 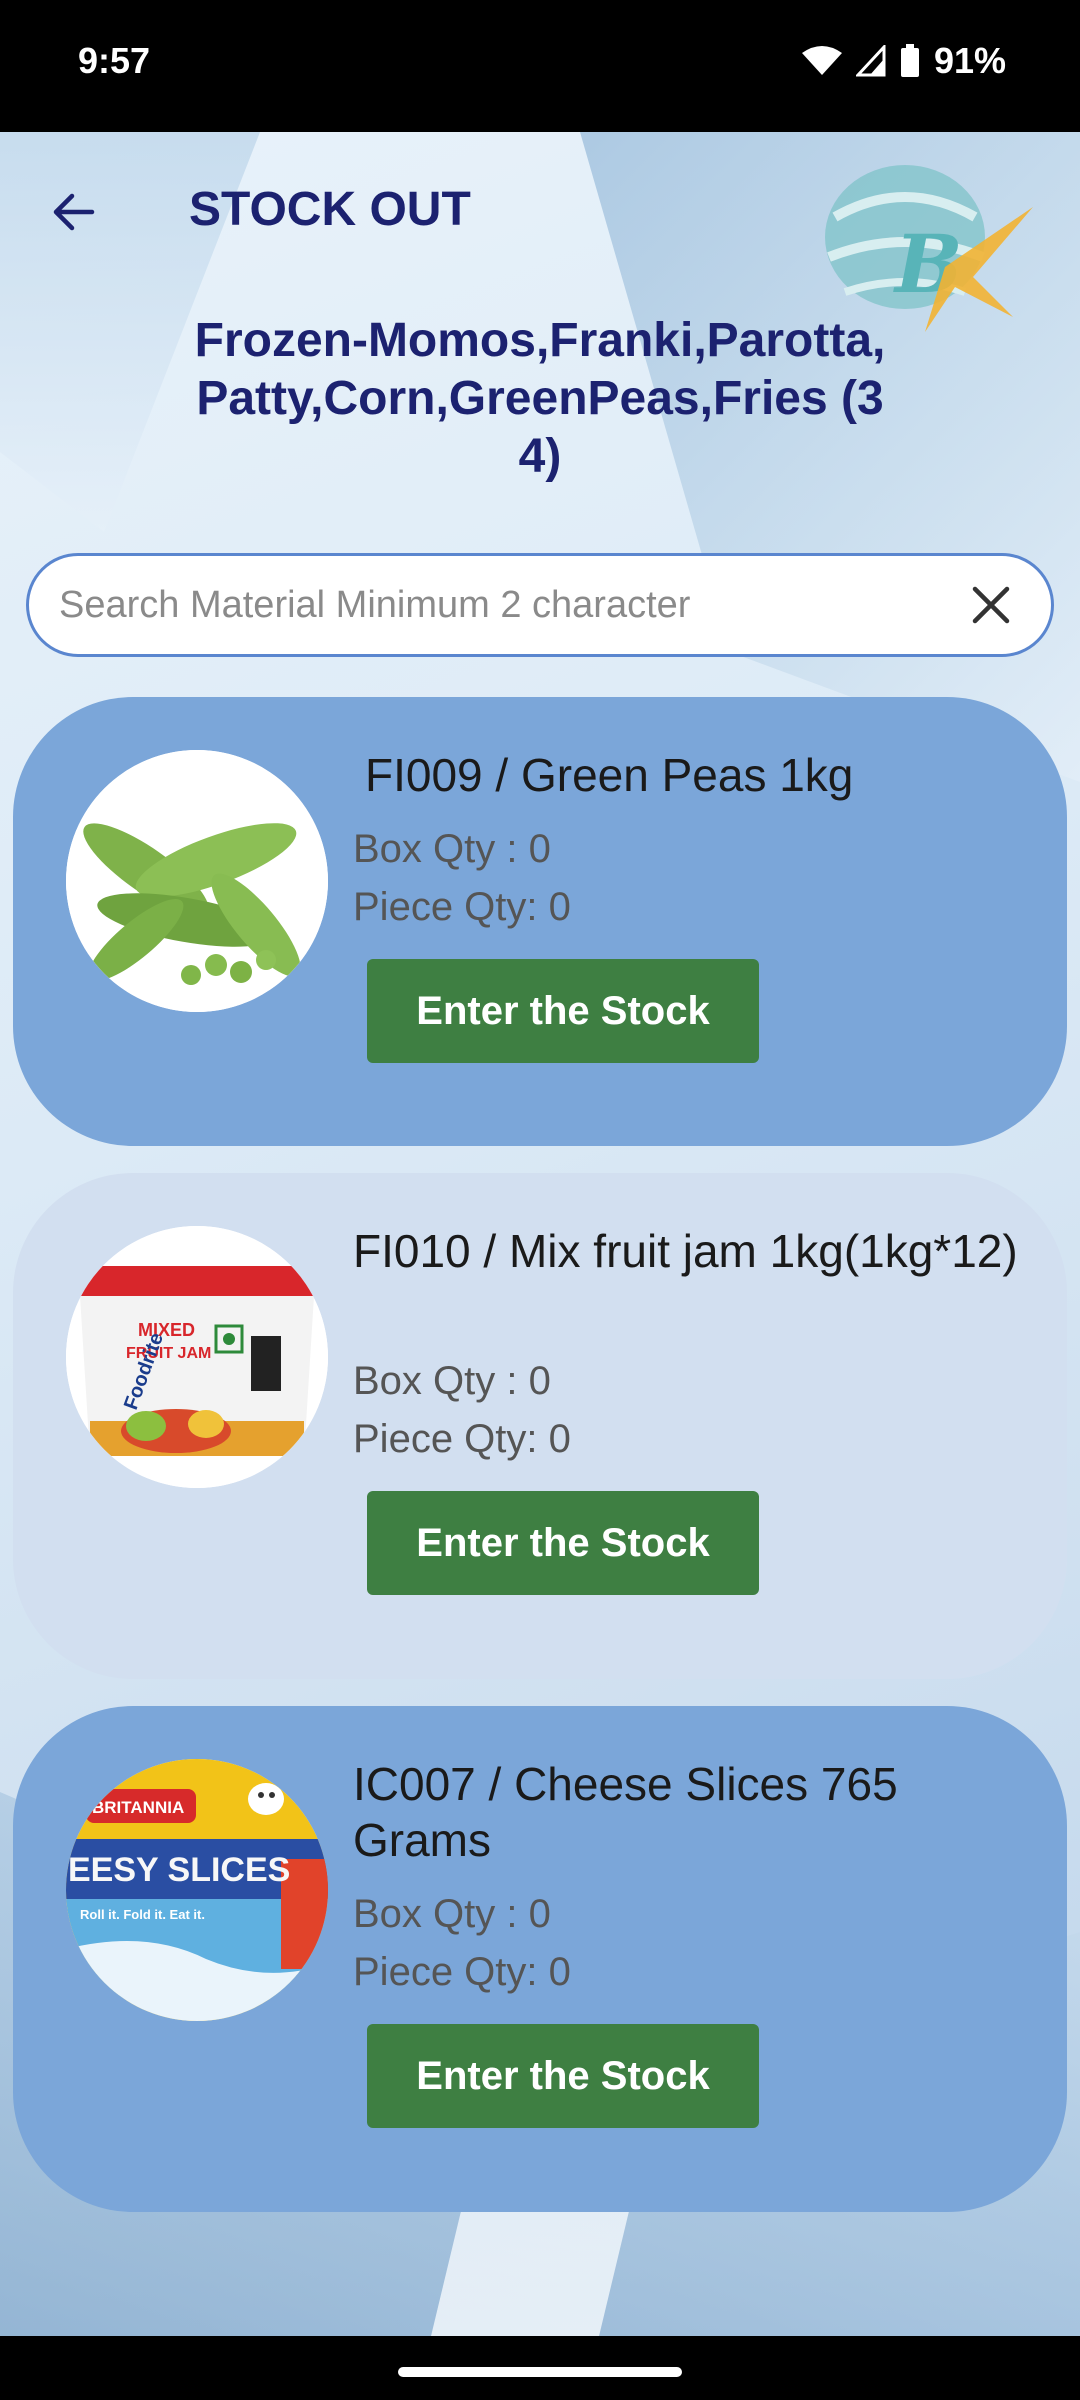 I want to click on product-name: FI010 / Mix fruit jam 1kg(1kg*12), so click(x=685, y=1251).